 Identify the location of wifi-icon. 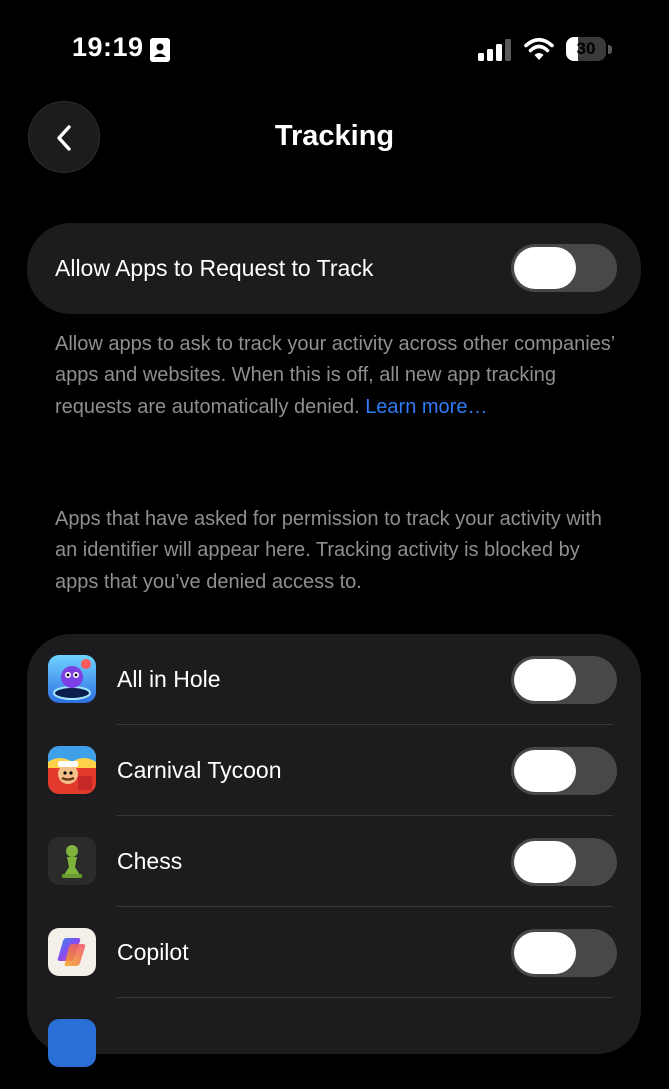
(539, 48).